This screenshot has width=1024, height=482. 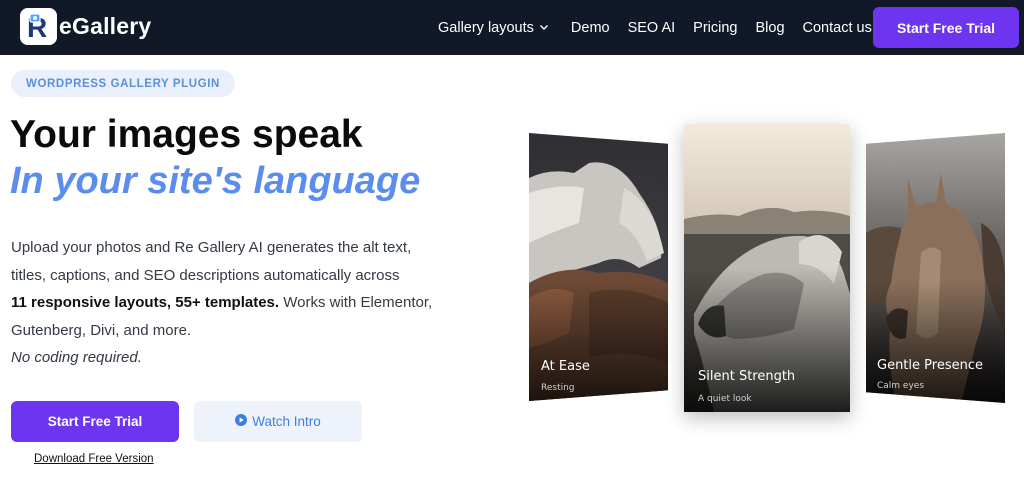 I want to click on gallery-card-title: At Ease, so click(x=565, y=366).